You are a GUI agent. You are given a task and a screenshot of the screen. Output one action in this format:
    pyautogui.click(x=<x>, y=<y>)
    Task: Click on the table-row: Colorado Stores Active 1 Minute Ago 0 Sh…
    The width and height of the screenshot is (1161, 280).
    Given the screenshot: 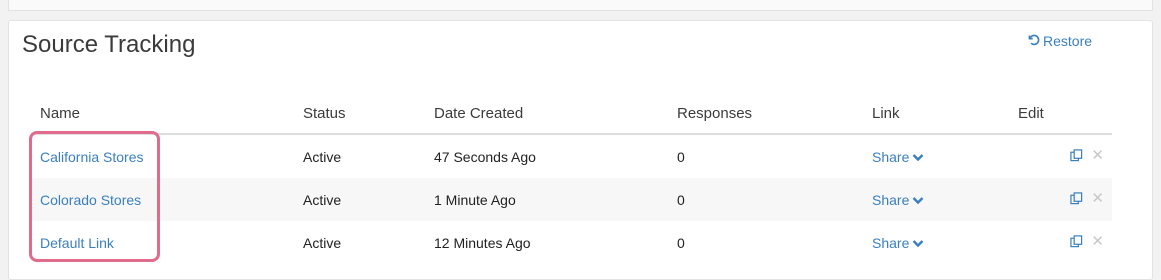 What is the action you would take?
    pyautogui.click(x=571, y=199)
    